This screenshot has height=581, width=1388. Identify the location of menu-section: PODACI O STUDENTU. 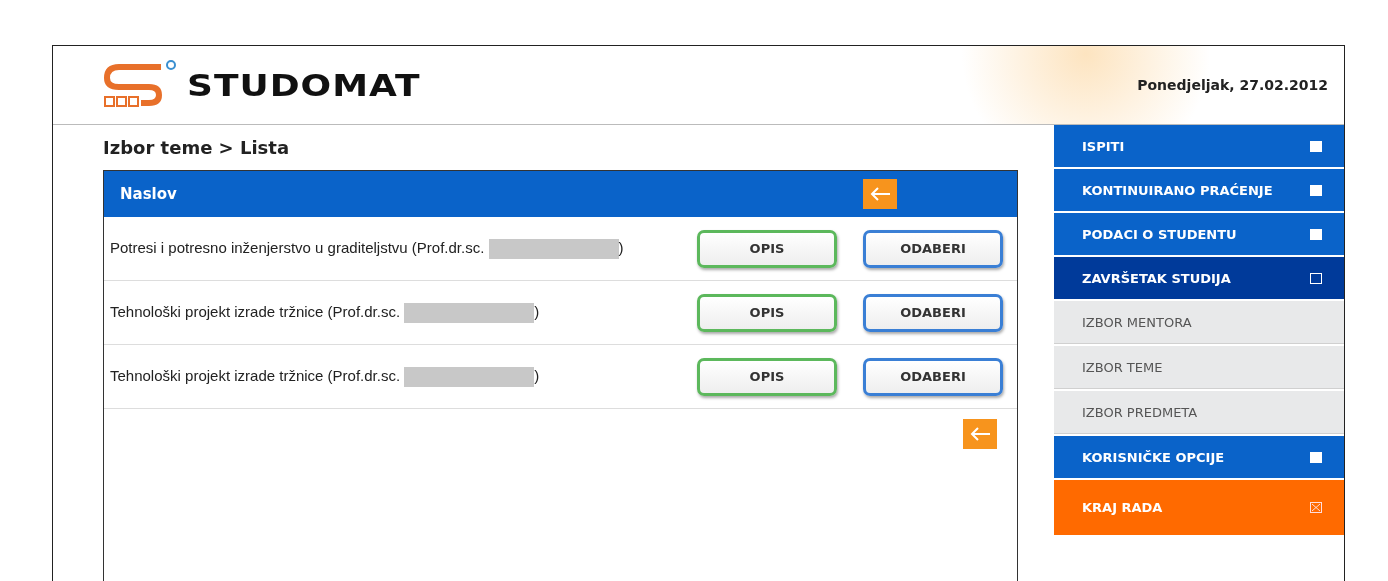
(1199, 234).